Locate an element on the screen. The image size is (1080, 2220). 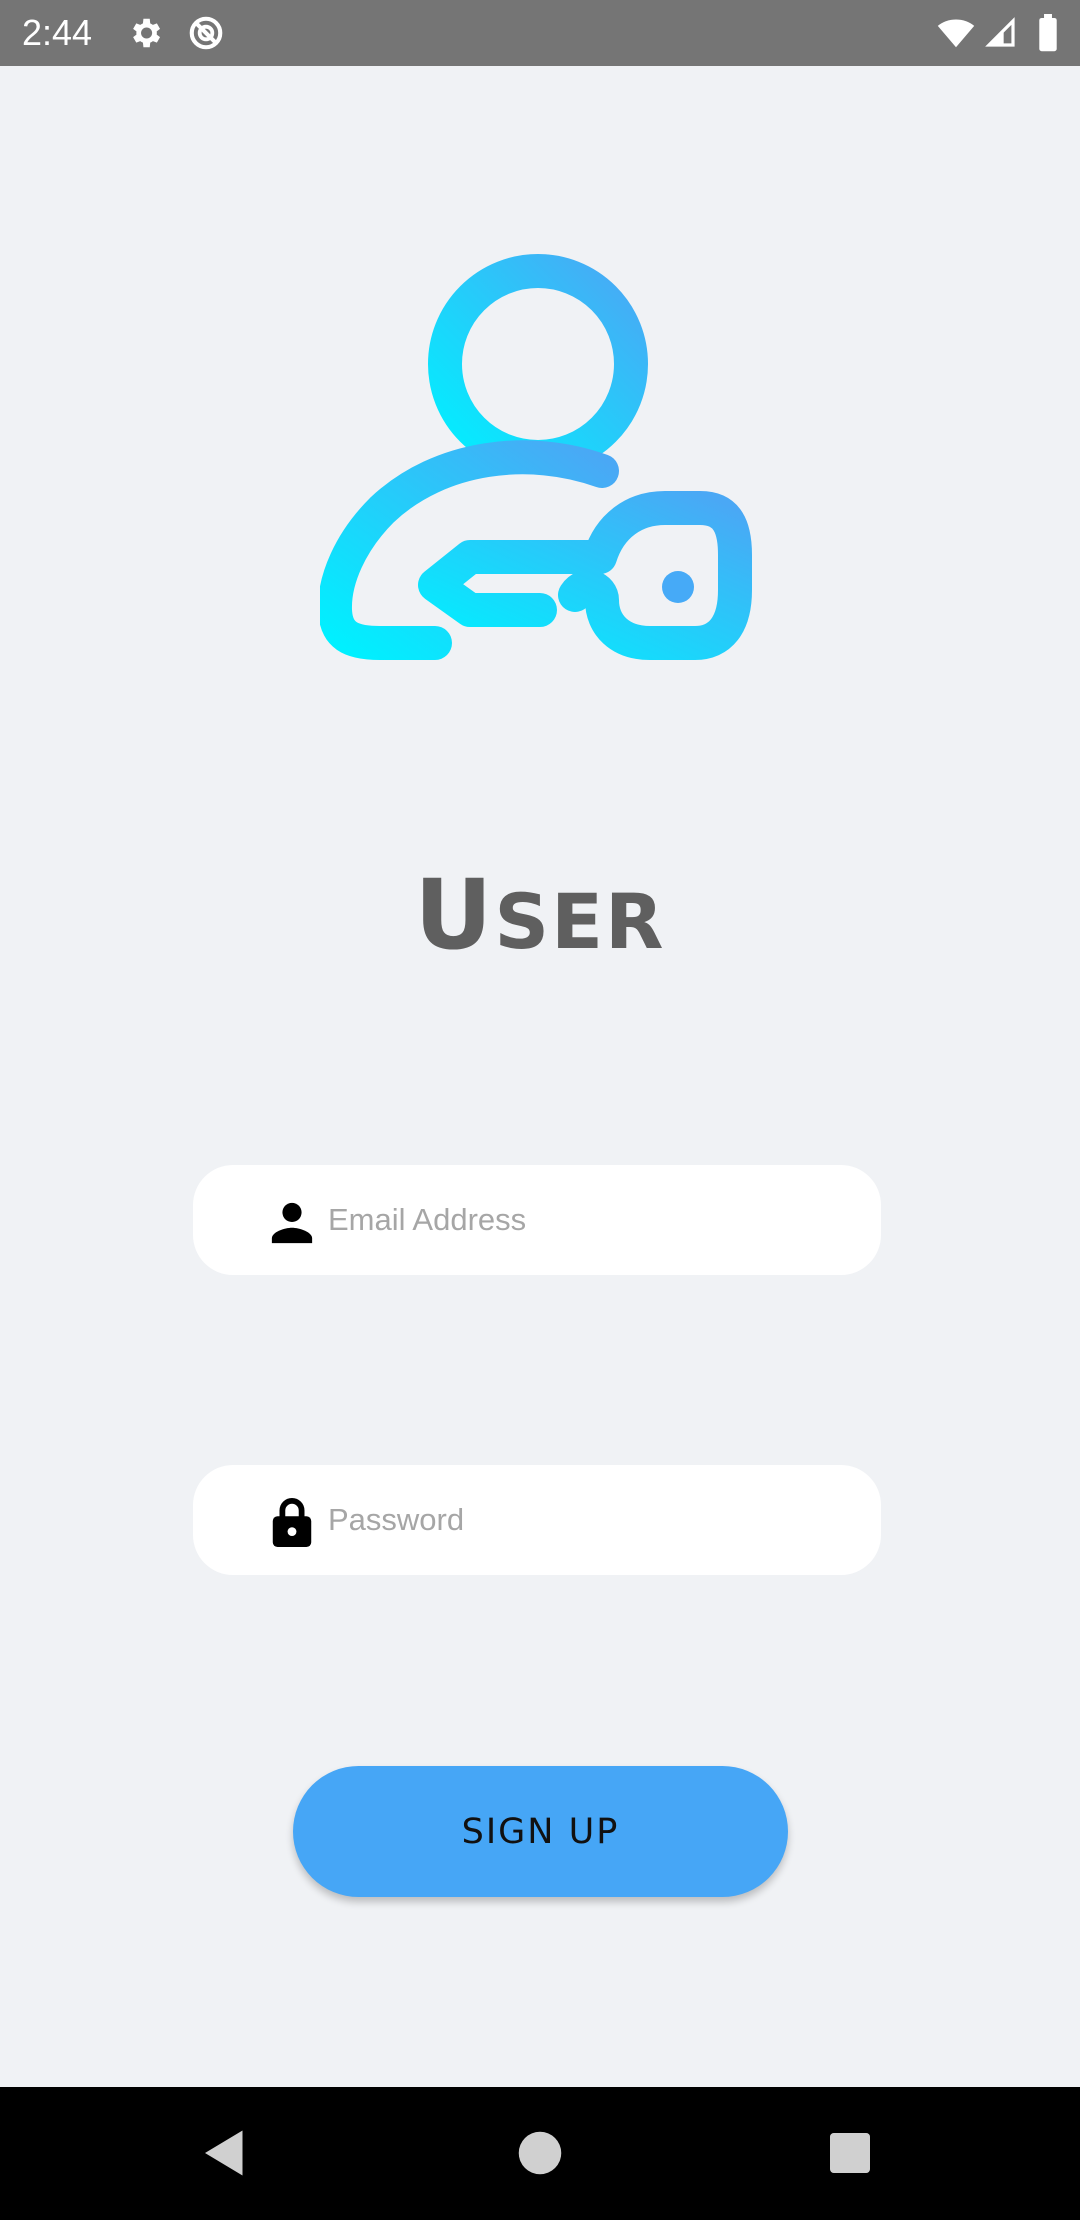
recents-icon is located at coordinates (850, 2153).